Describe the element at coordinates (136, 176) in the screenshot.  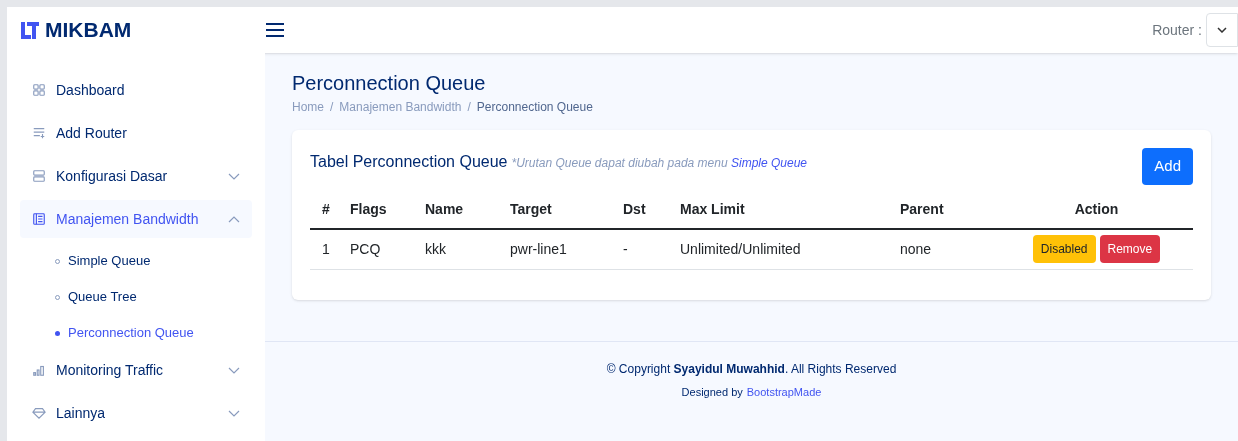
I see `sidebar-item: Konfigurasi Dasar` at that location.